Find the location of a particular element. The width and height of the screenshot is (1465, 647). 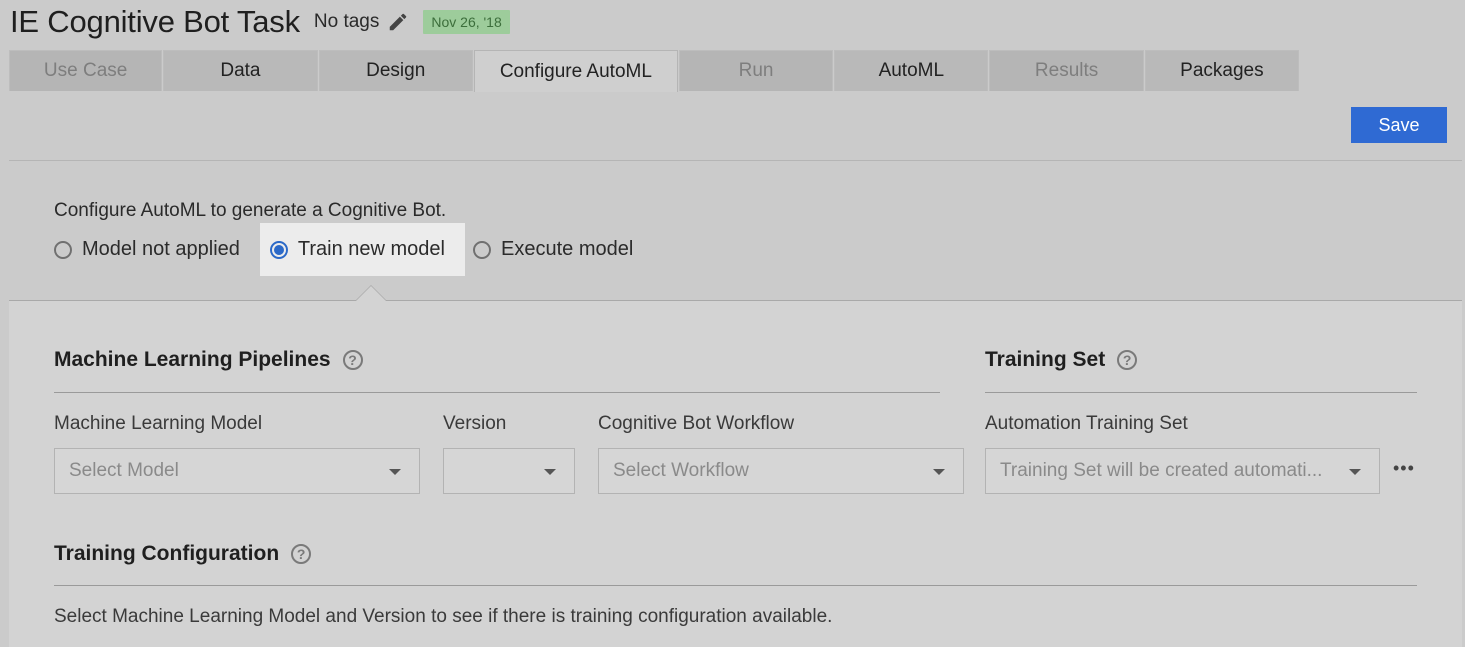

model-label: Machine Learning Model is located at coordinates (158, 423).